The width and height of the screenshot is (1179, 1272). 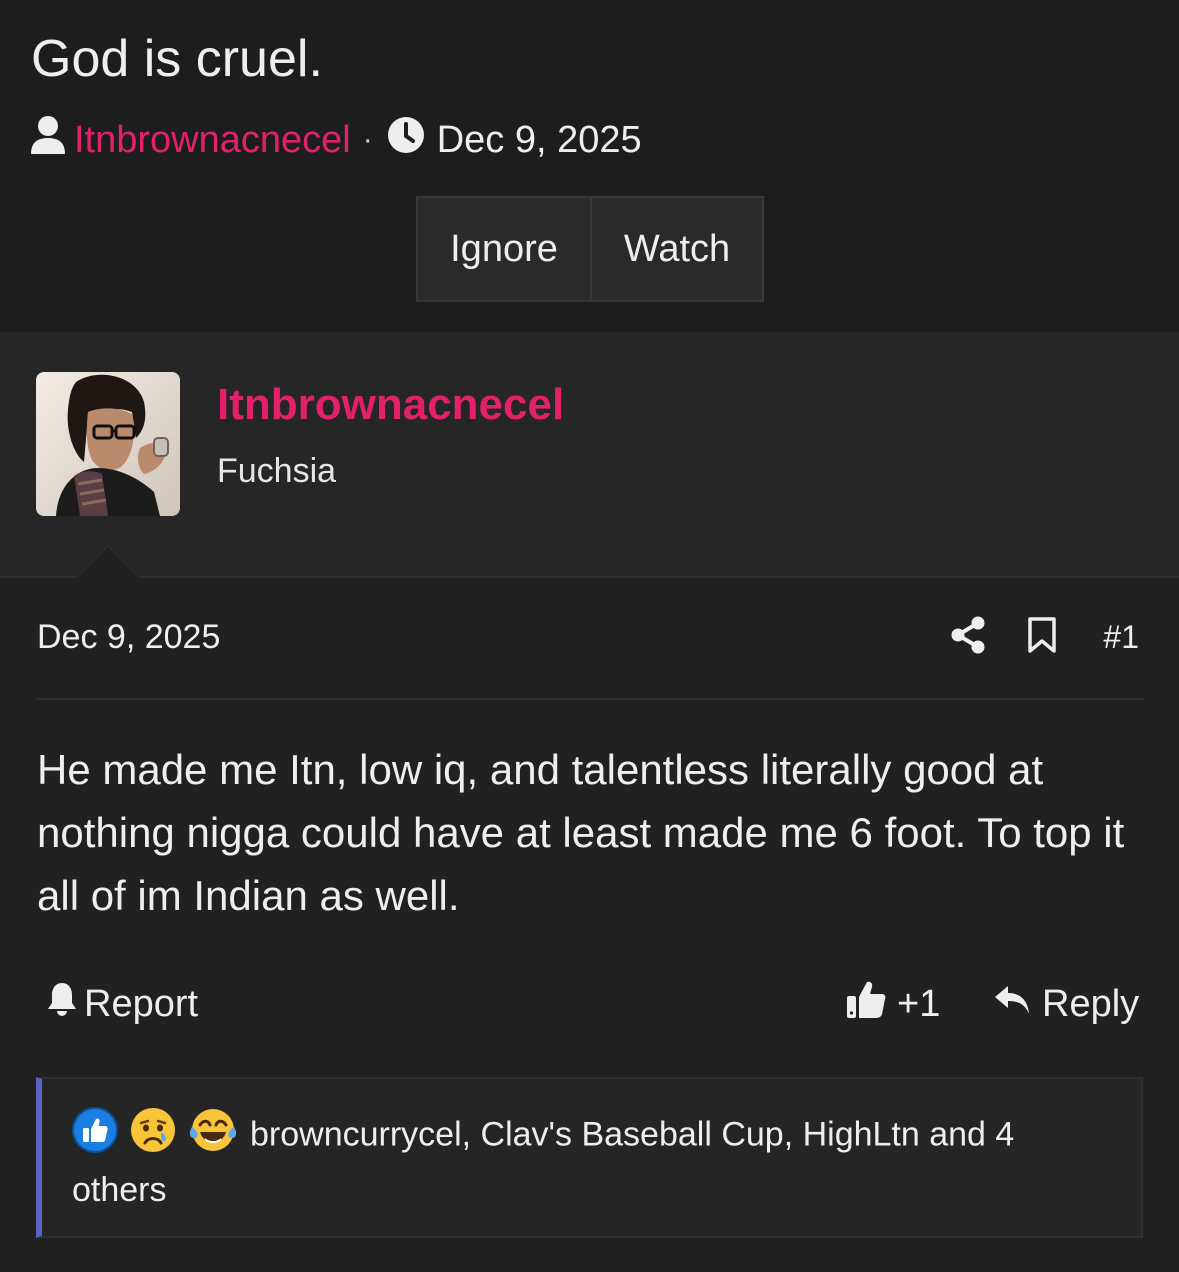 I want to click on thread-button-group: Ignore Watch, so click(x=590, y=249).